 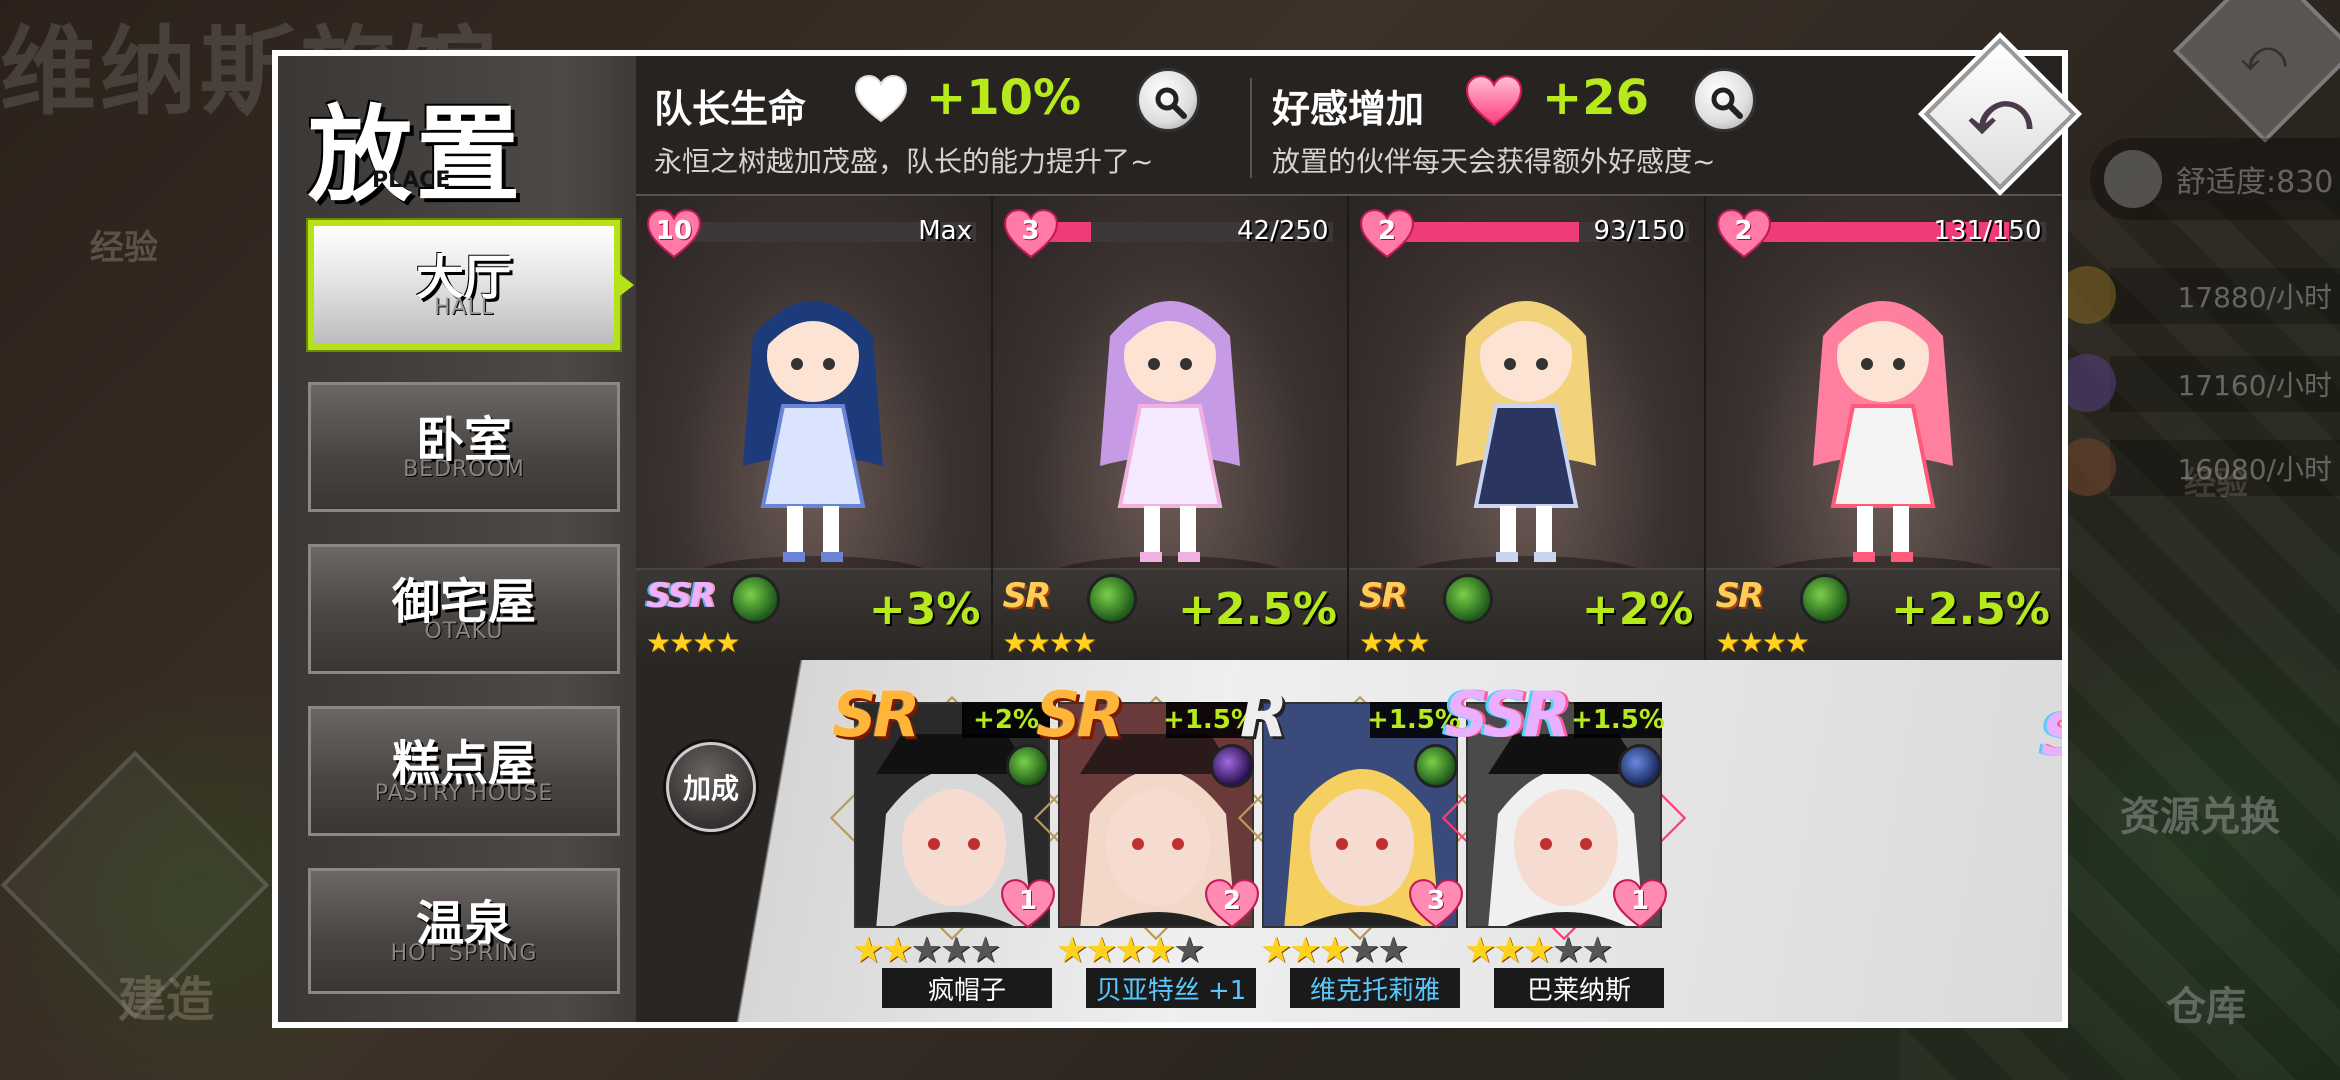 What do you see at coordinates (1526, 614) in the screenshot?
I see `card-footer: SR ★★★ +2%` at bounding box center [1526, 614].